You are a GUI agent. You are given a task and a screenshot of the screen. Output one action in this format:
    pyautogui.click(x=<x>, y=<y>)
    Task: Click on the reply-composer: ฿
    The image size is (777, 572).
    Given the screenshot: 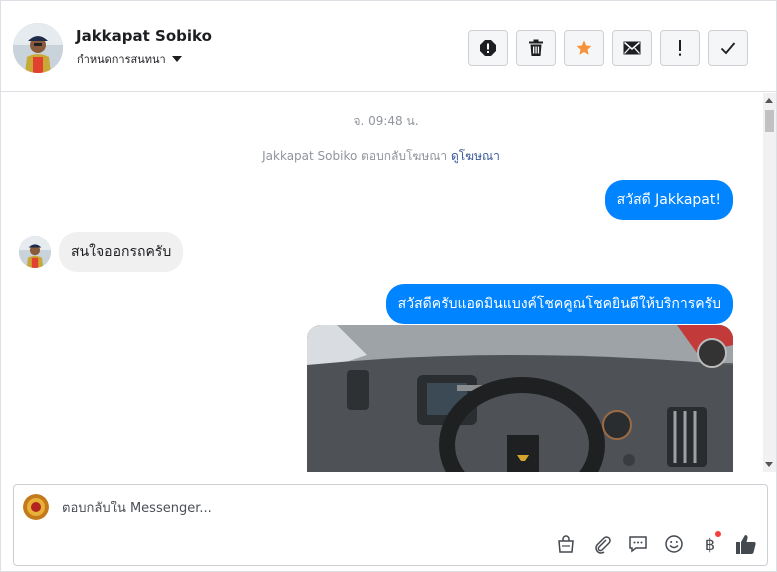 What is the action you would take?
    pyautogui.click(x=390, y=525)
    